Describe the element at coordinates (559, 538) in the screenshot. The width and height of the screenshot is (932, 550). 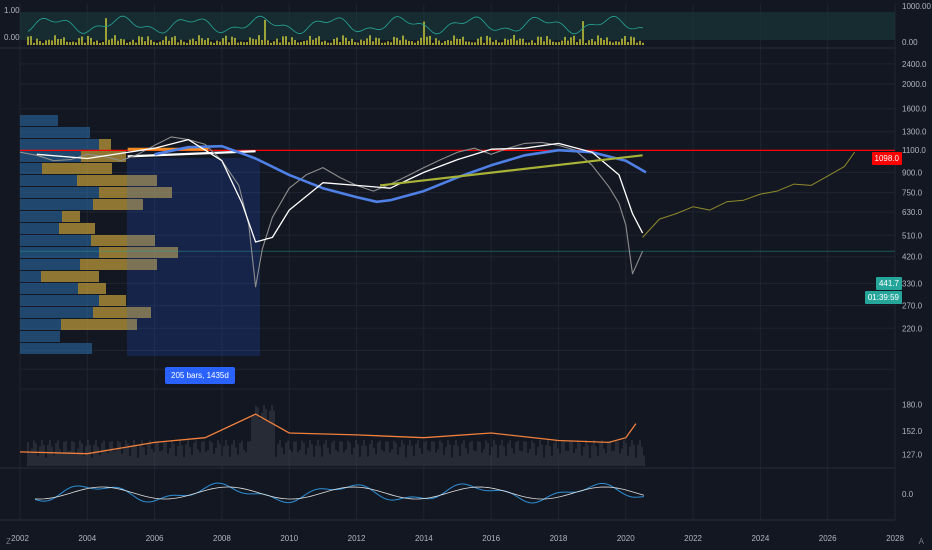
I see `x-tick-label: 2018` at that location.